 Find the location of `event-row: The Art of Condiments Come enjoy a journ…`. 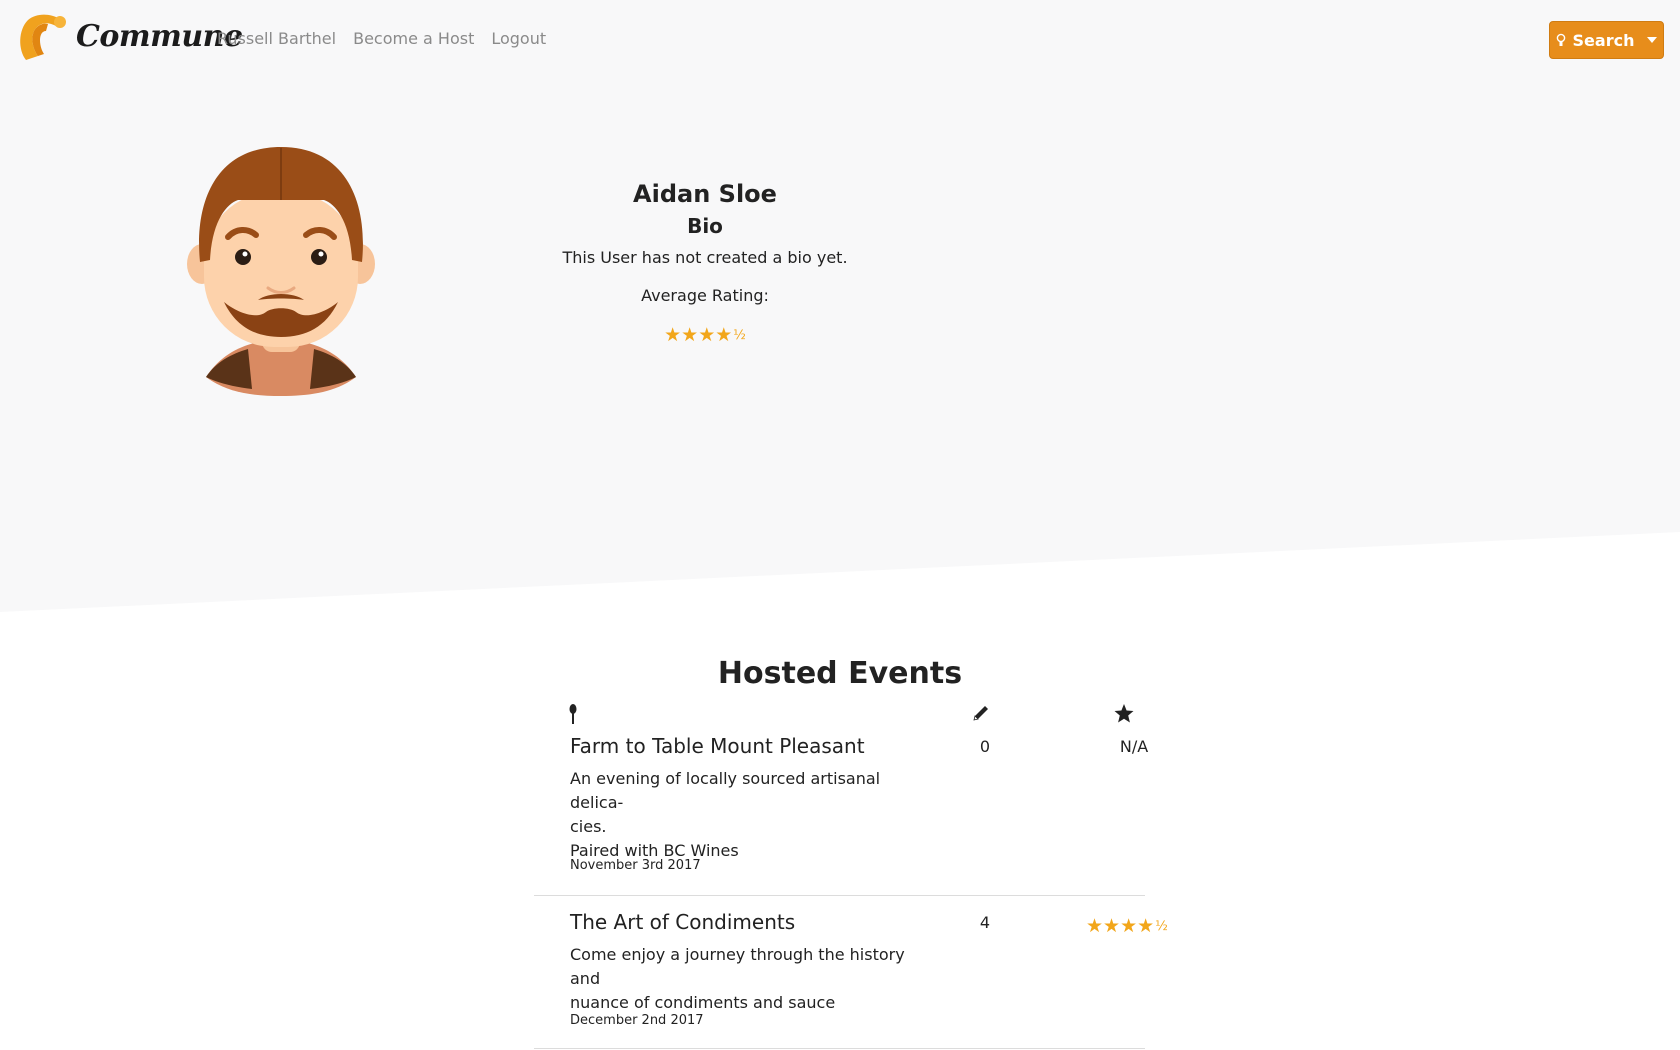

event-row: The Art of Condiments Come enjoy a journ… is located at coordinates (851, 972).